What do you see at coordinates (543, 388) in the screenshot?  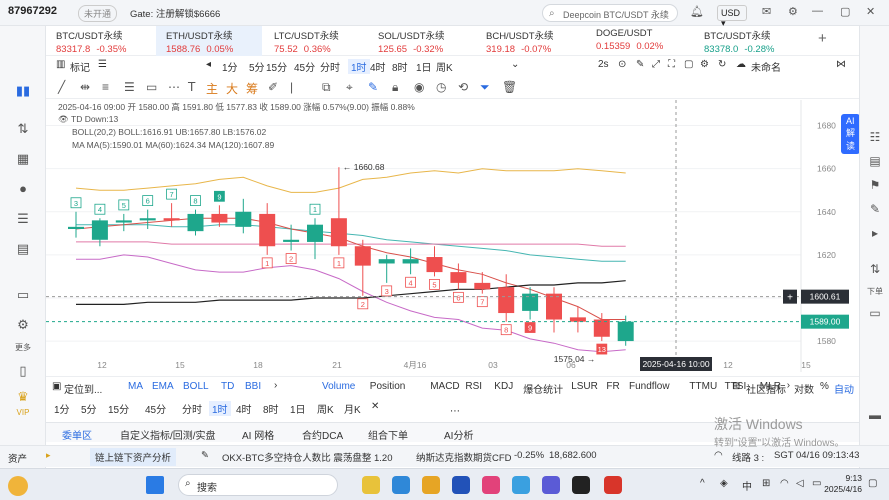 I see `sub-indicator-5: 爆仓统计` at bounding box center [543, 388].